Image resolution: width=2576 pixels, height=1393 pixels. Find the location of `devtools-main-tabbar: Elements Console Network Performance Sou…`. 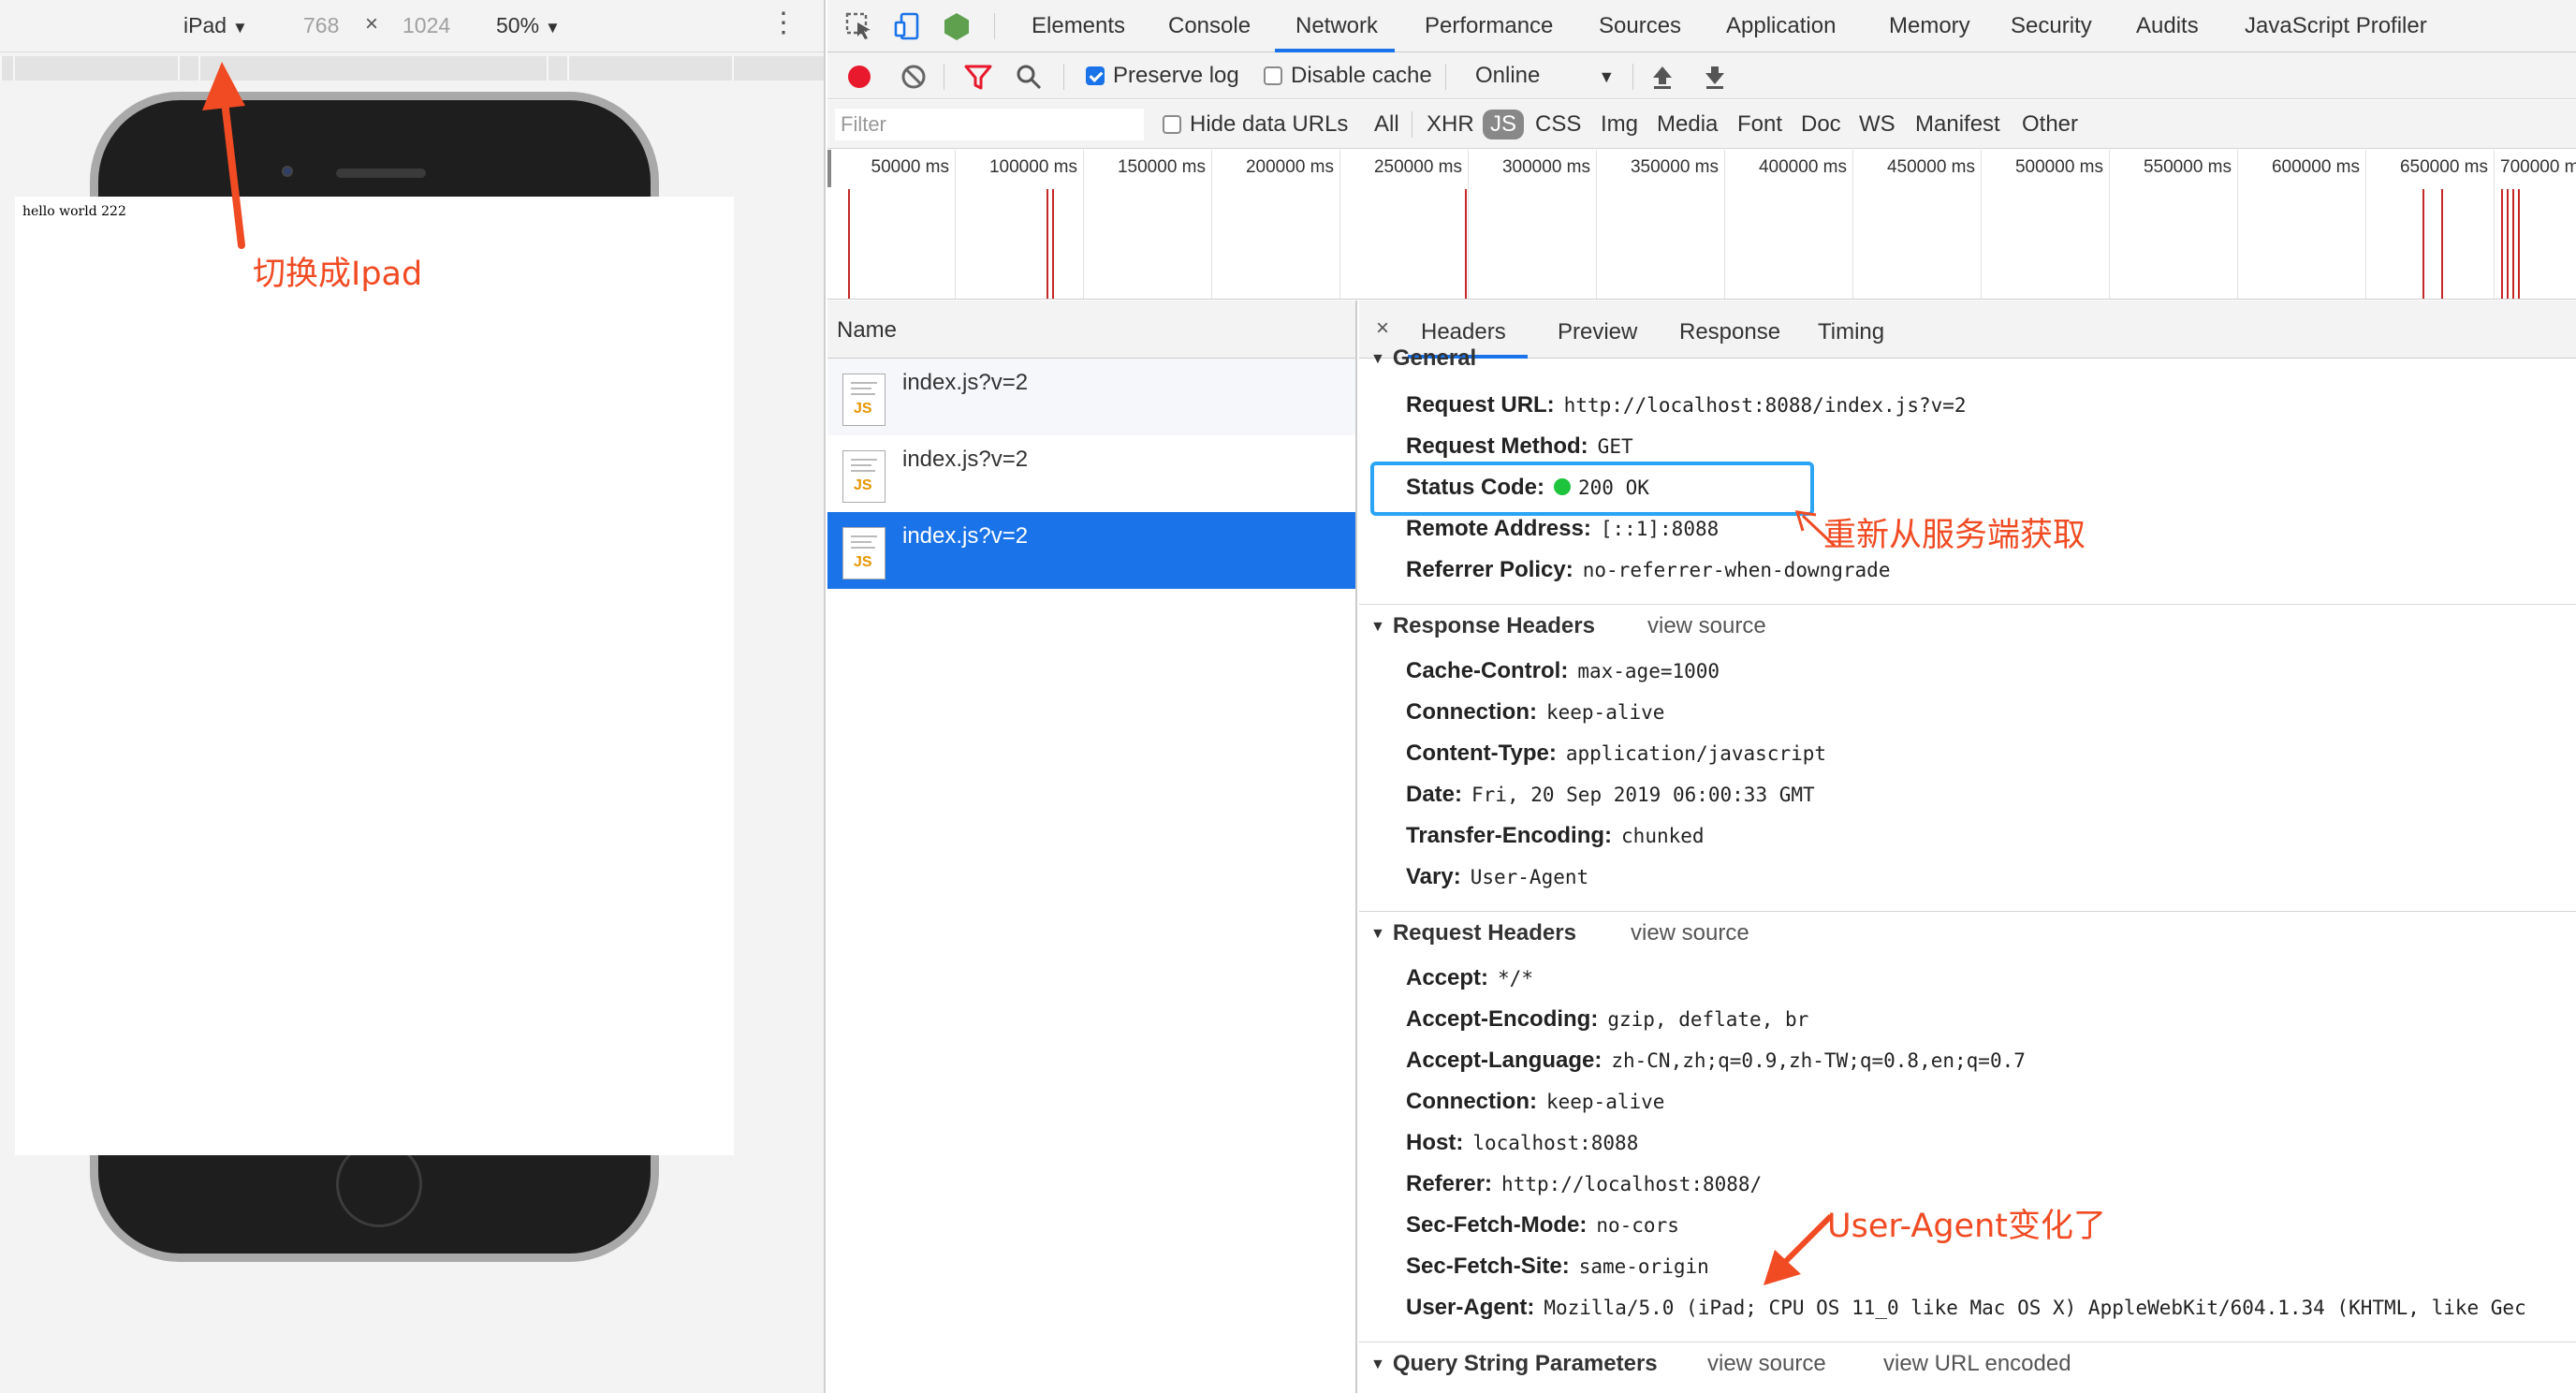

devtools-main-tabbar: Elements Console Network Performance Sou… is located at coordinates (1701, 26).